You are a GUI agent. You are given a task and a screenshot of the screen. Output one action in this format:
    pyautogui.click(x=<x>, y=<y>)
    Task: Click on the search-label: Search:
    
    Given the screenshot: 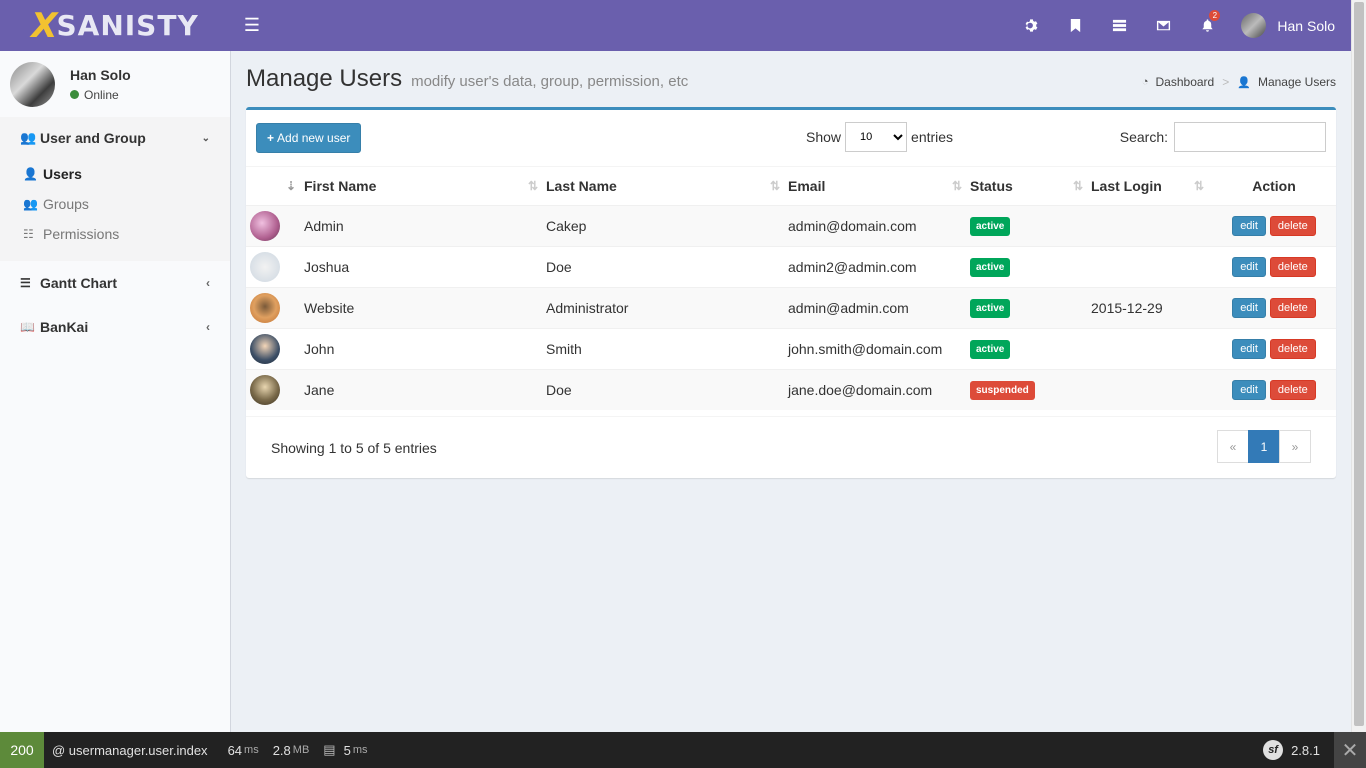 What is the action you would take?
    pyautogui.click(x=1143, y=137)
    